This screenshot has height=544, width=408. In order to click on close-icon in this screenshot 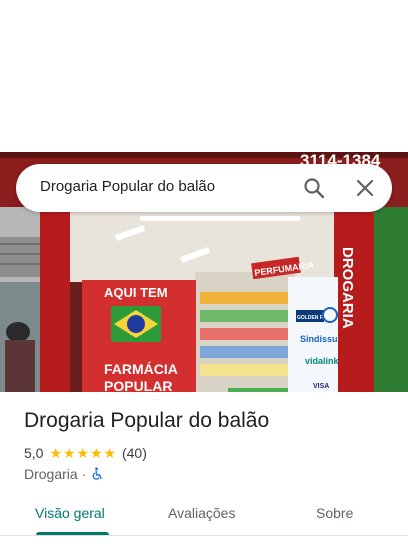, I will do `click(365, 188)`.